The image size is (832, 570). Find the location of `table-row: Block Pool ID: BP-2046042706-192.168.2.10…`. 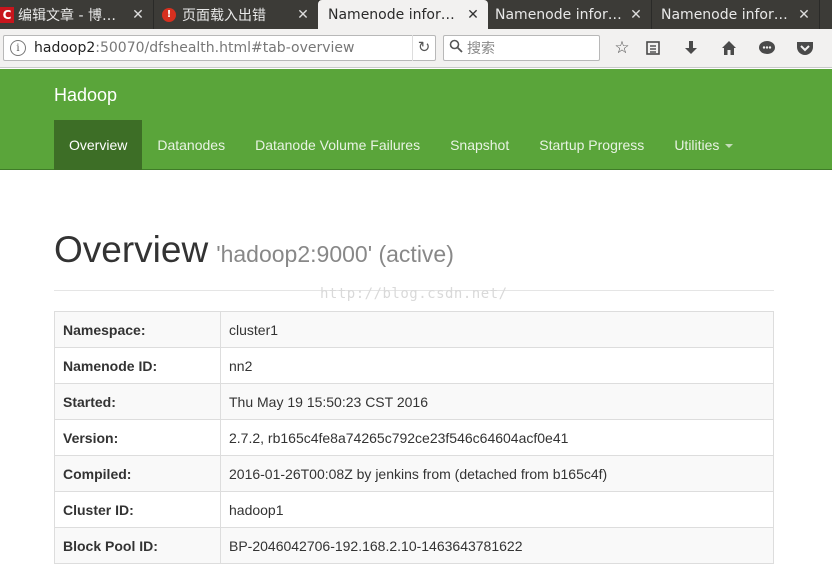

table-row: Block Pool ID: BP-2046042706-192.168.2.10… is located at coordinates (414, 545).